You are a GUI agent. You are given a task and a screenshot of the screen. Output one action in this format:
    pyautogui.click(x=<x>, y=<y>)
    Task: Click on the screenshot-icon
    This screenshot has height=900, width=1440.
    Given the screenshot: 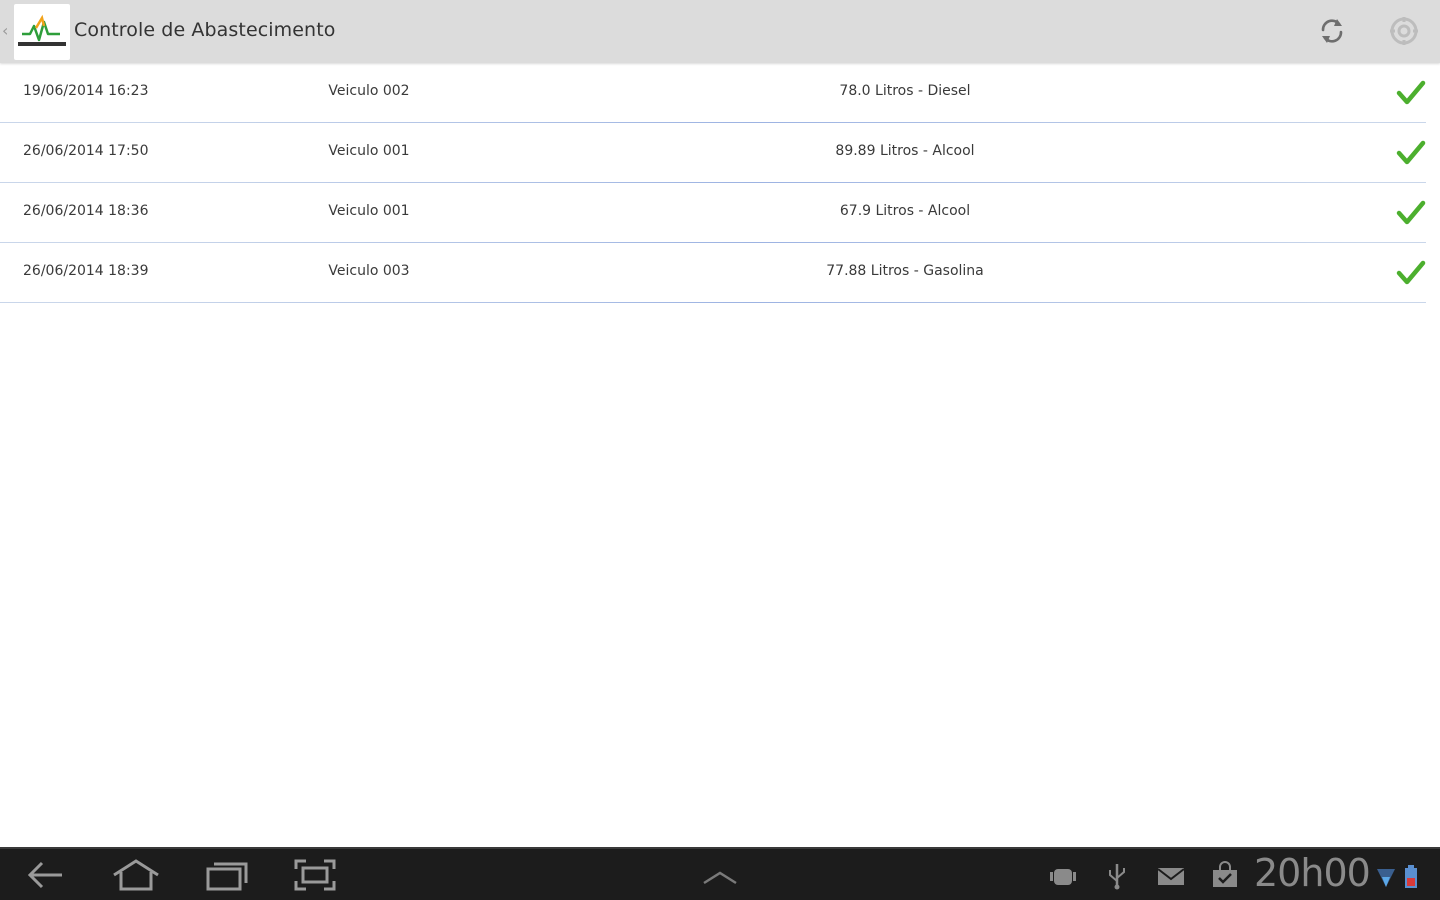 What is the action you would take?
    pyautogui.click(x=315, y=875)
    